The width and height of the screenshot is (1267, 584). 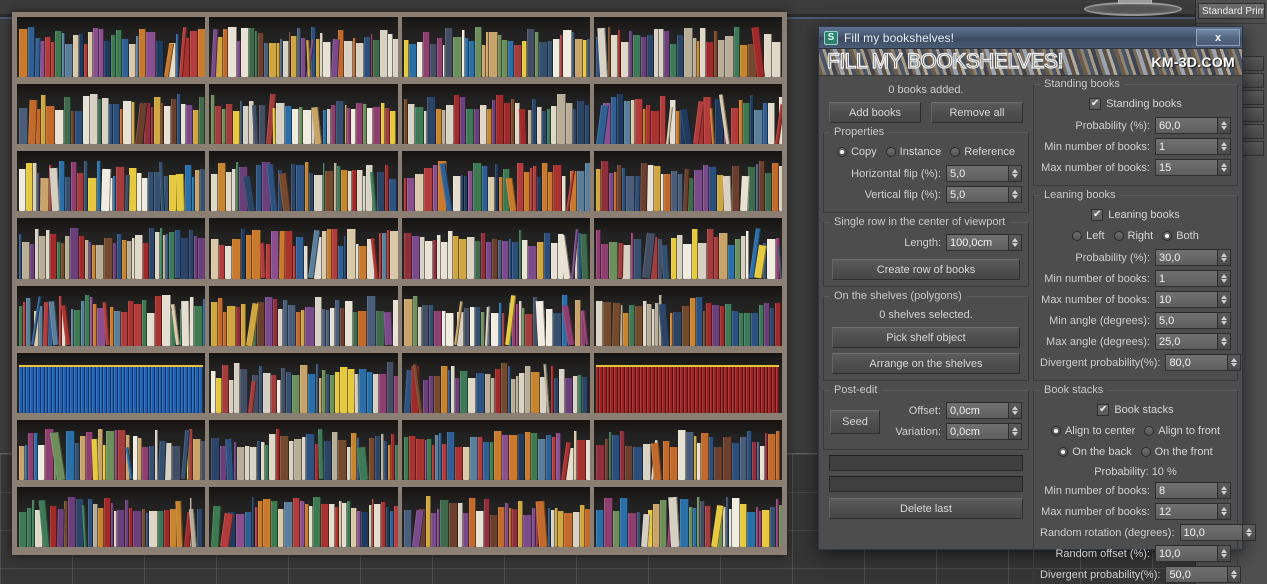 I want to click on stacks-min-value: 8, so click(x=1186, y=490).